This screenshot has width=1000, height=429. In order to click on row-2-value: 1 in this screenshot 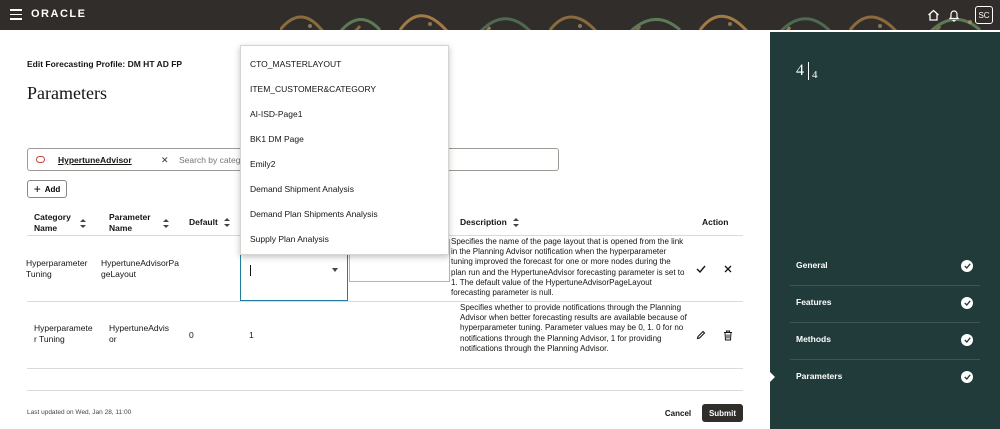, I will do `click(251, 335)`.